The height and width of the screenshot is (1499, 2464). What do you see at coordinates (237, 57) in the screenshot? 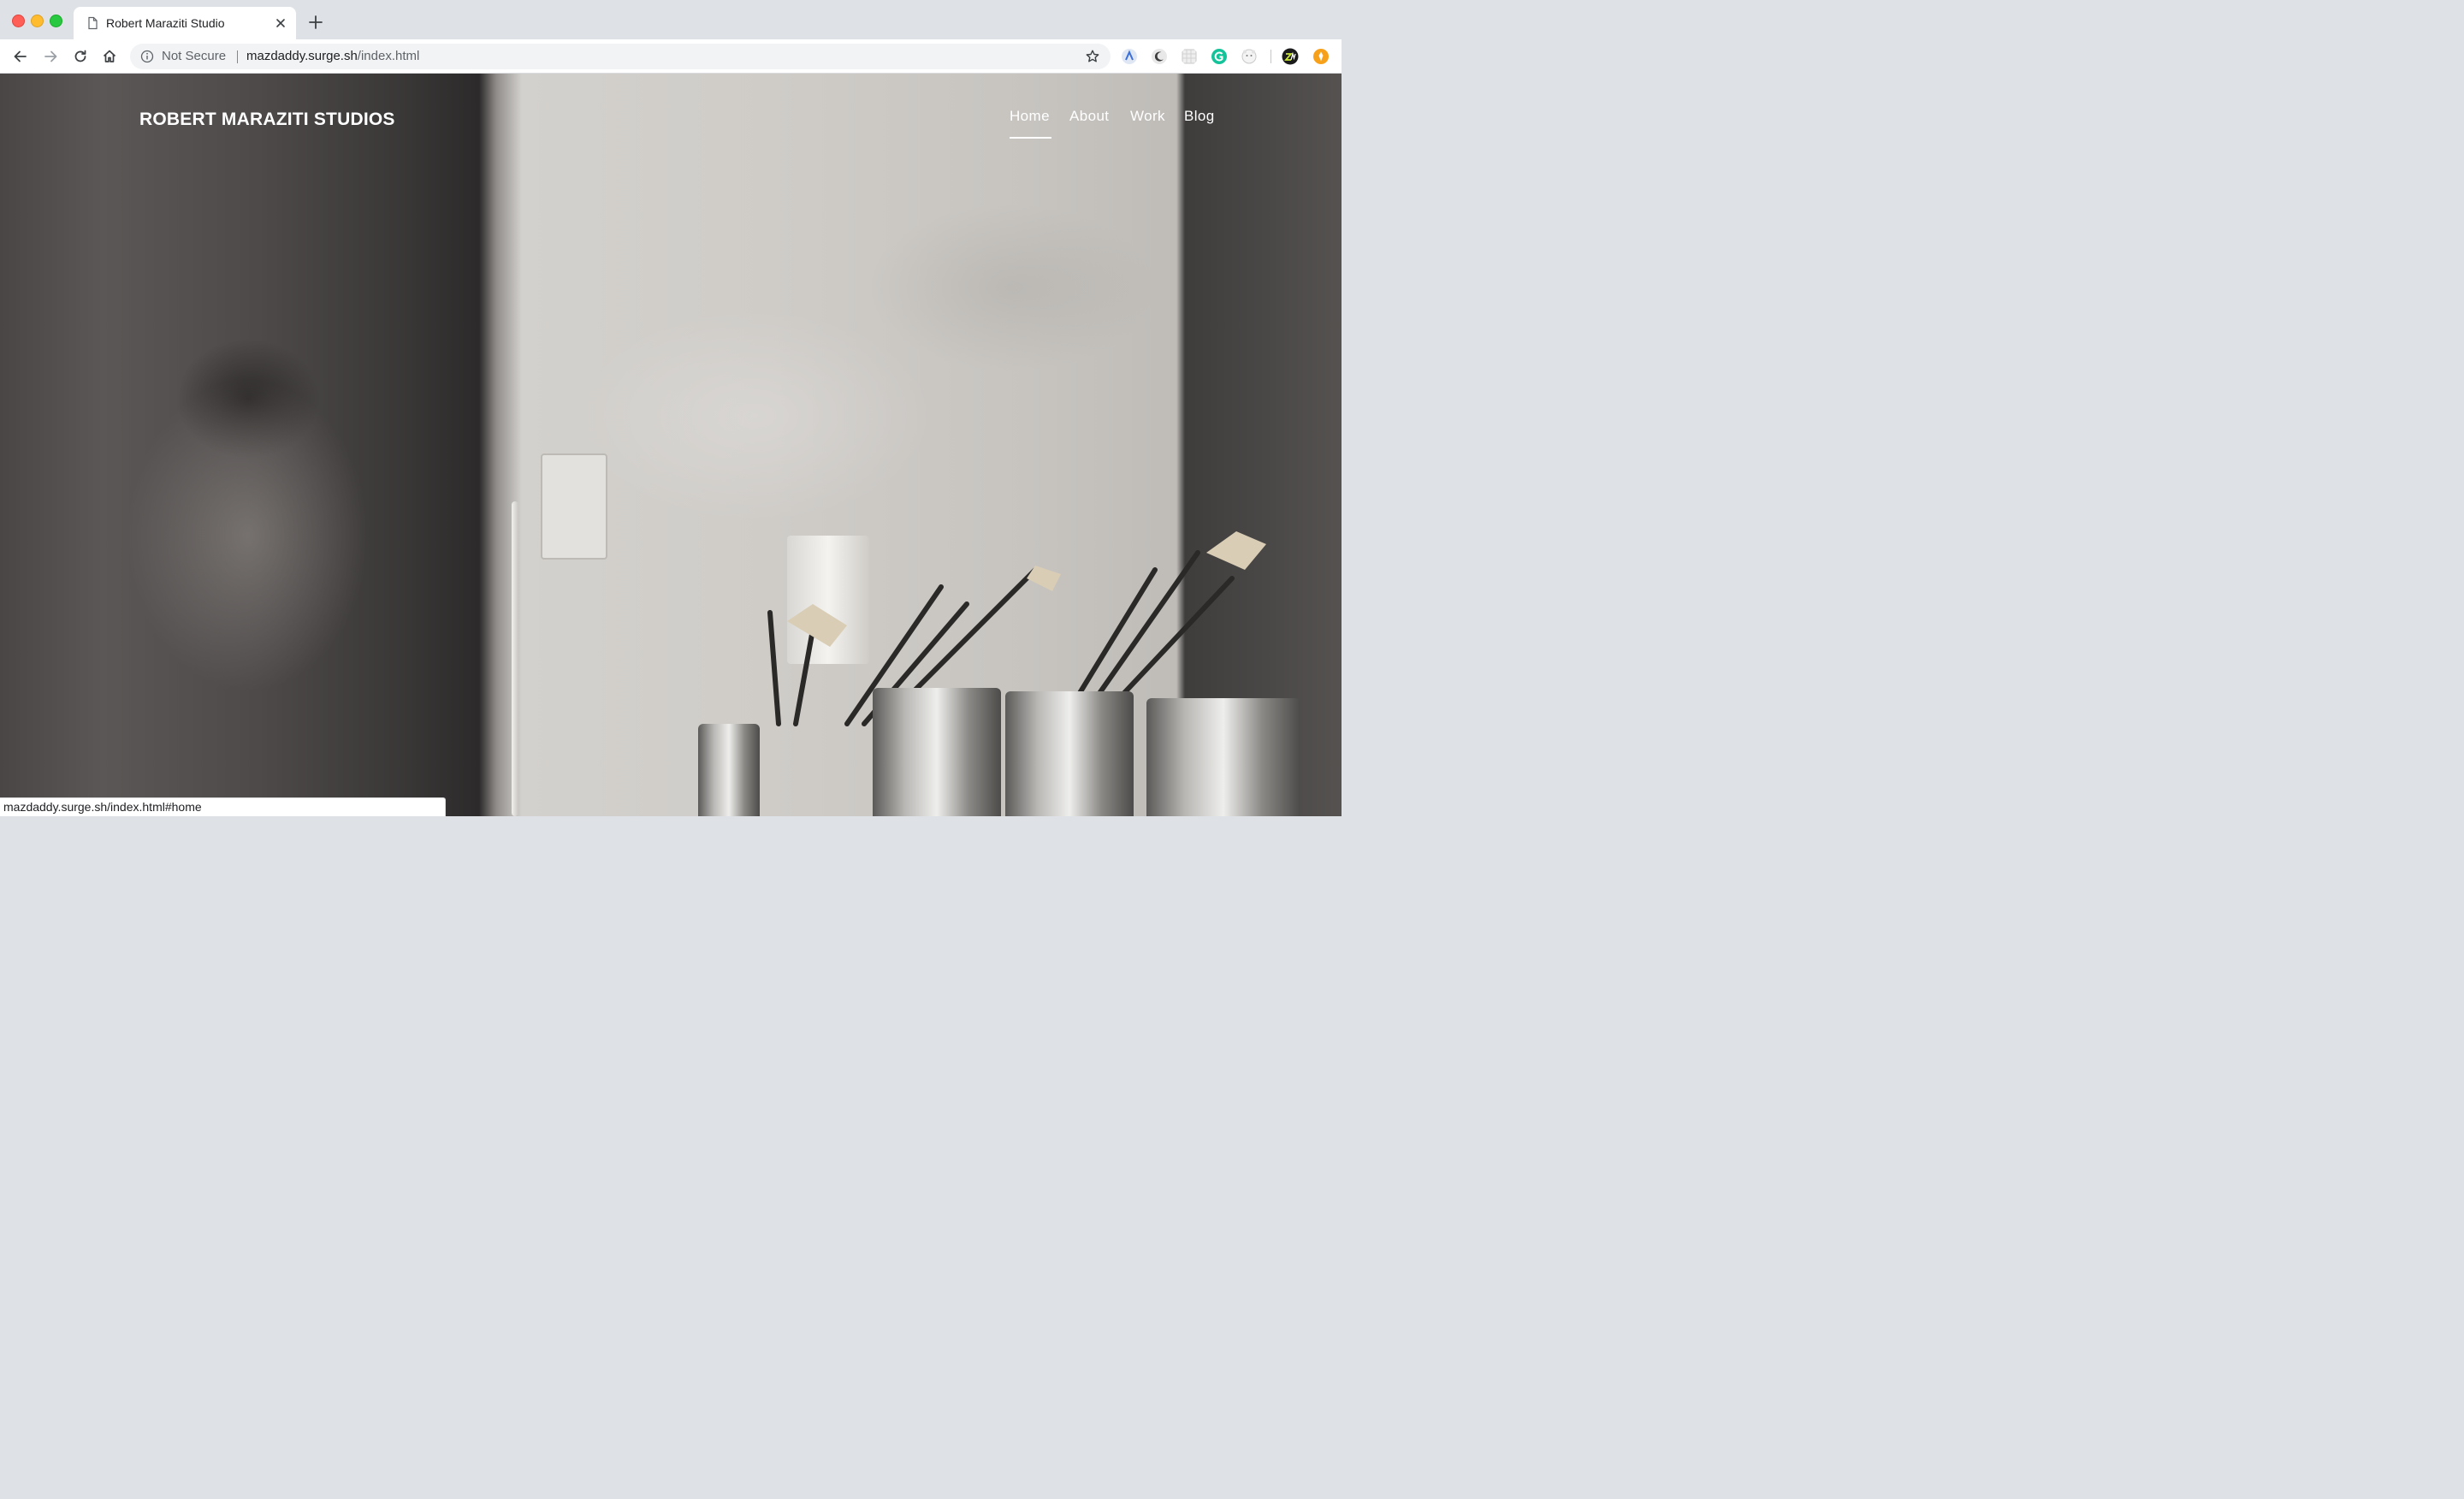
I see `omnibox-divider` at bounding box center [237, 57].